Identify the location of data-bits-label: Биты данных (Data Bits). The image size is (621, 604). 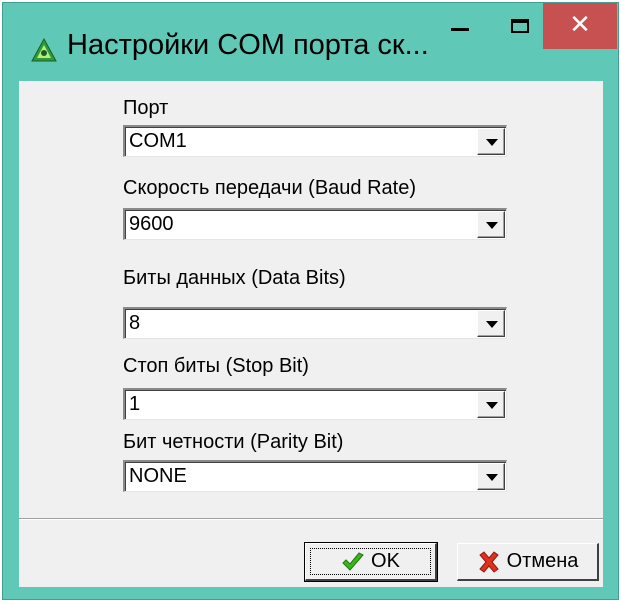
(234, 278).